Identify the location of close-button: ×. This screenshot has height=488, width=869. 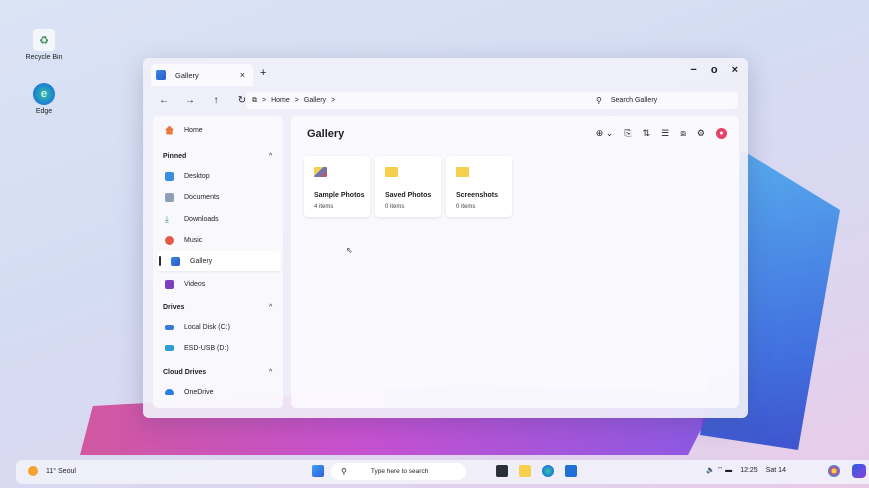
(735, 70).